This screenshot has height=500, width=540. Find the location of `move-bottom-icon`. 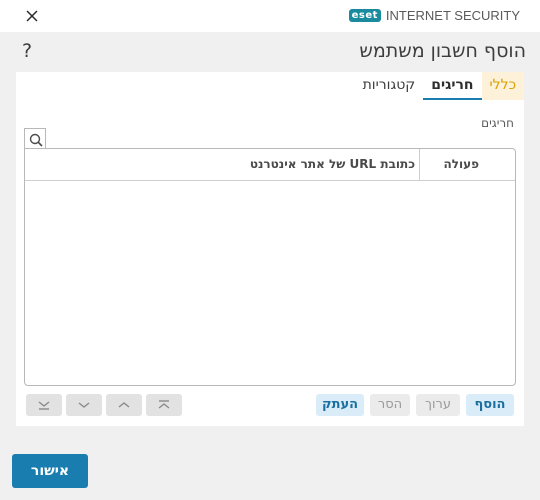

move-bottom-icon is located at coordinates (44, 405).